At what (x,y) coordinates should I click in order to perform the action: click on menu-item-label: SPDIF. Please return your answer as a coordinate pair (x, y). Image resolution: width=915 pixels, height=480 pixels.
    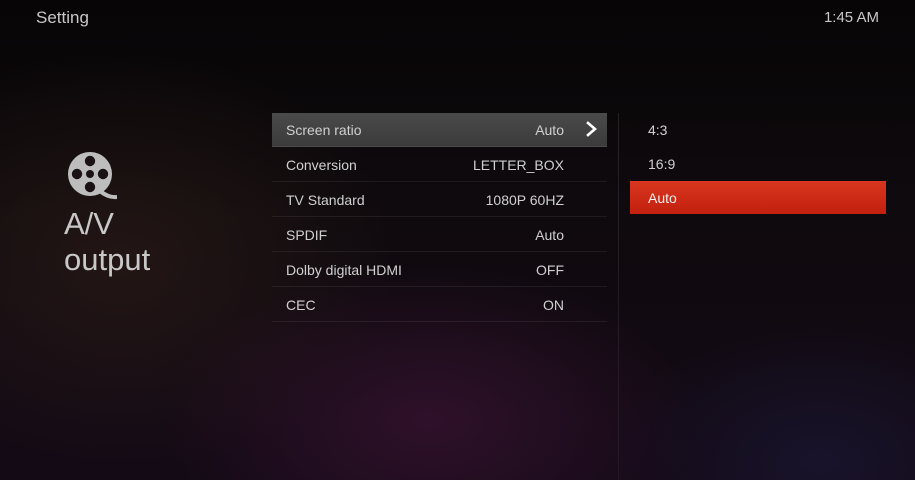
    Looking at the image, I should click on (307, 235).